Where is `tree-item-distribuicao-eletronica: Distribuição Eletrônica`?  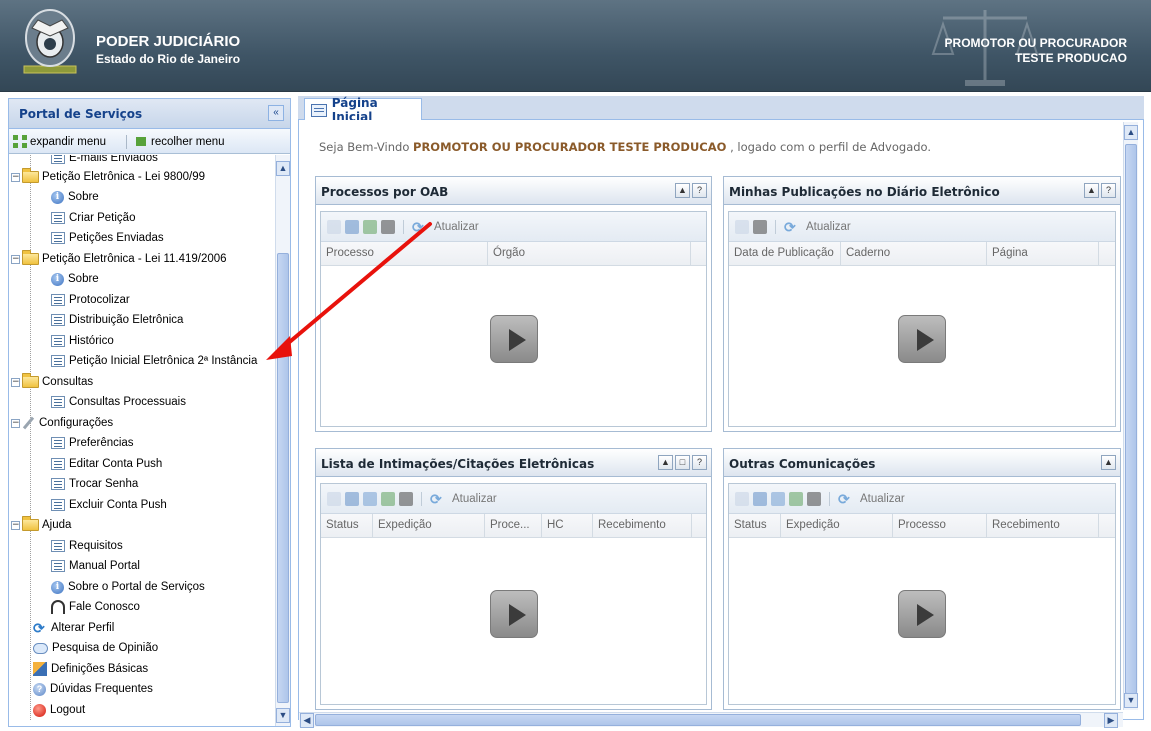
tree-item-distribuicao-eletronica: Distribuição Eletrônica is located at coordinates (117, 320).